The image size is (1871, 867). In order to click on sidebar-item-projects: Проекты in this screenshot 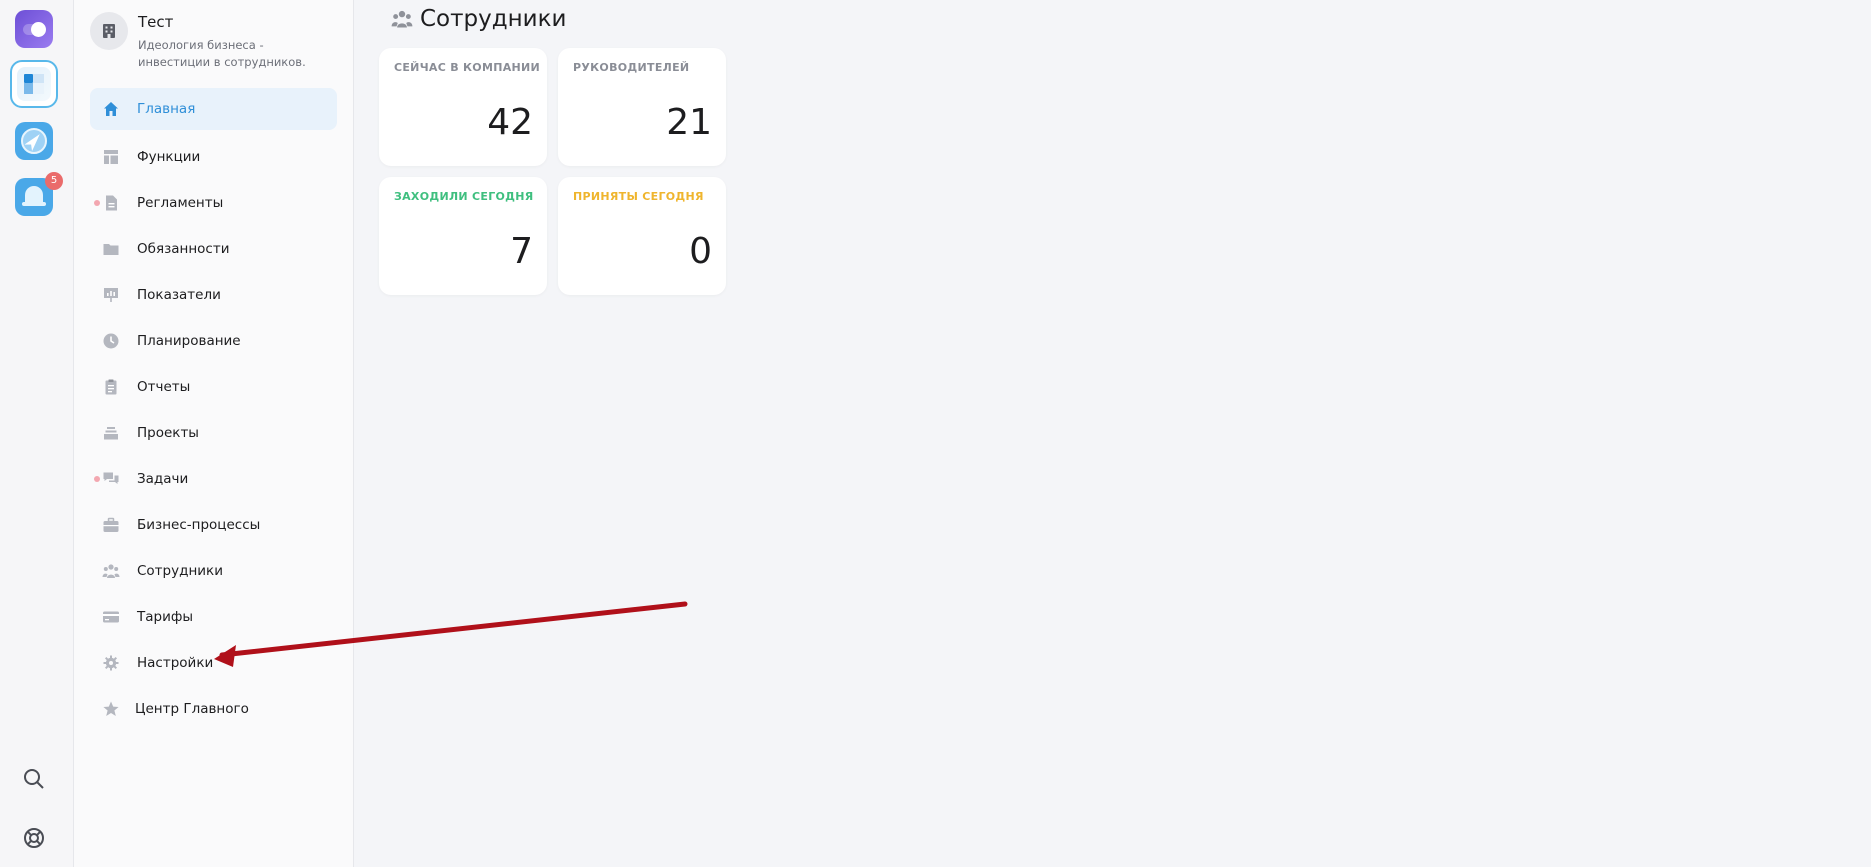, I will do `click(213, 433)`.